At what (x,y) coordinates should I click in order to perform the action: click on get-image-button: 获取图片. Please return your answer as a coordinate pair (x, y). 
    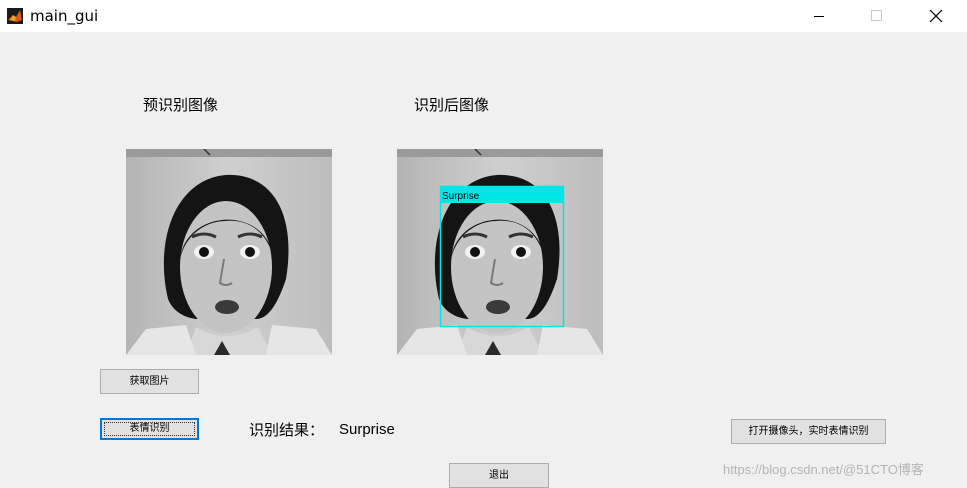
    Looking at the image, I should click on (149, 381).